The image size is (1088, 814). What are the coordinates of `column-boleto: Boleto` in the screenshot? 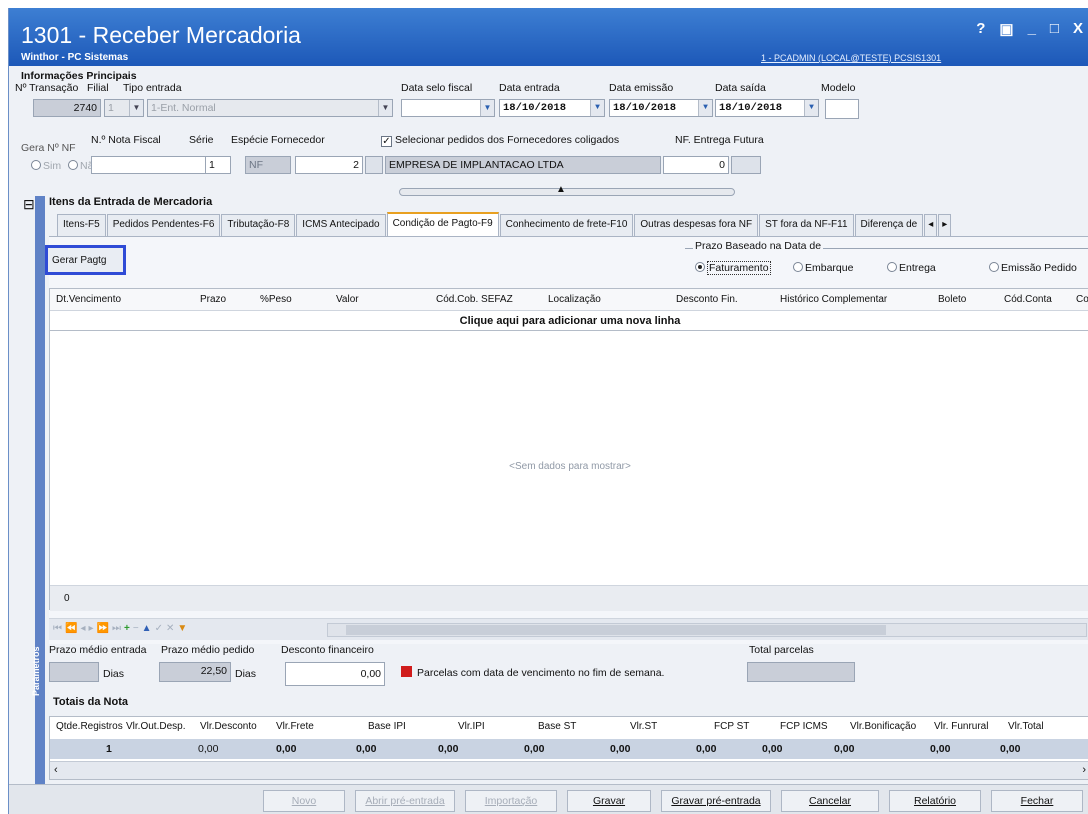 It's located at (952, 300).